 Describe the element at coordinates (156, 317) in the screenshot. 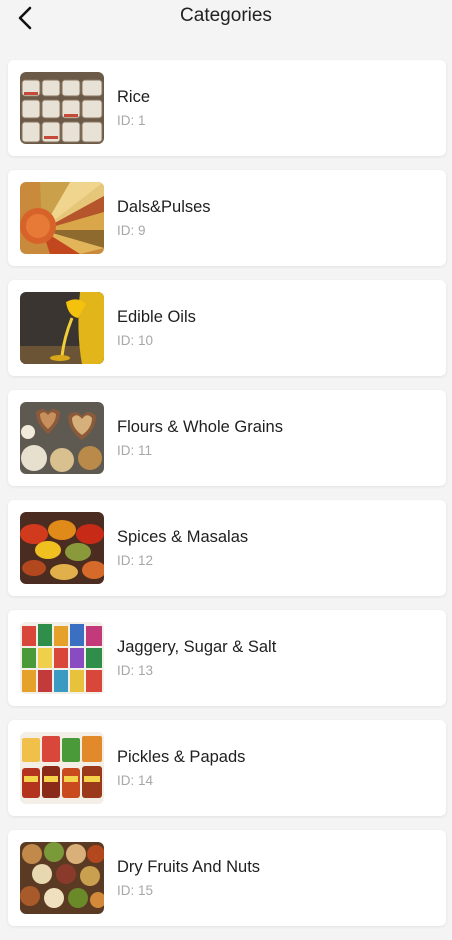

I see `category-name: Edible Oils` at that location.